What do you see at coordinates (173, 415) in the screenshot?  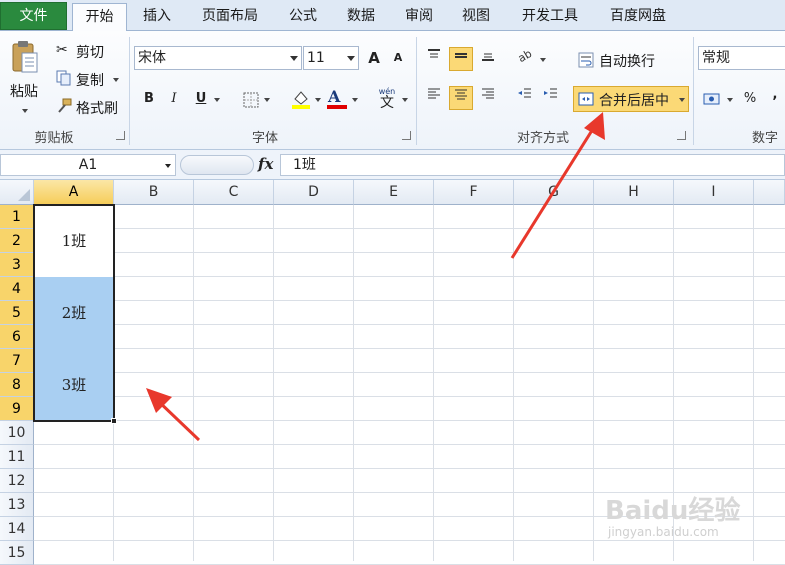 I see `arrow-to-merged-cells` at bounding box center [173, 415].